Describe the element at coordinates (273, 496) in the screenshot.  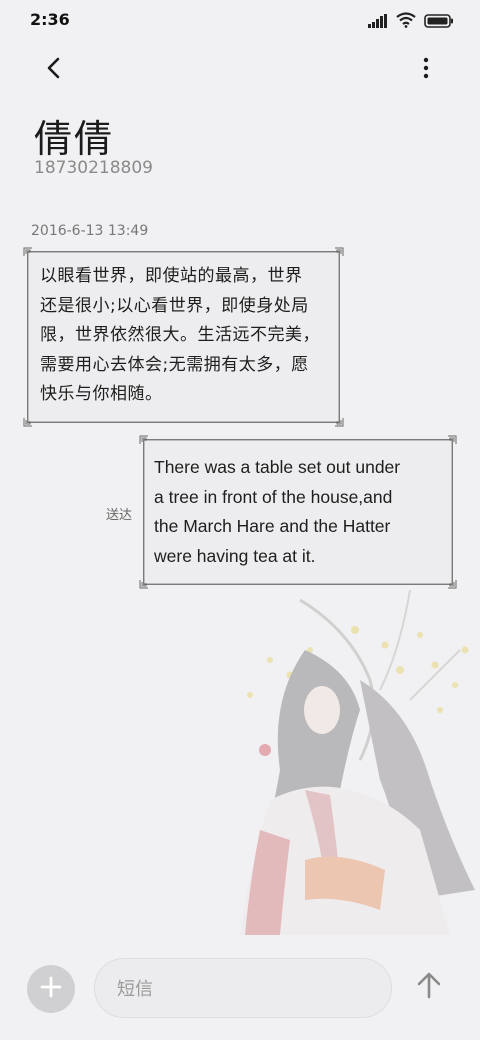
I see `message-line: a tree in front of the house,and` at that location.